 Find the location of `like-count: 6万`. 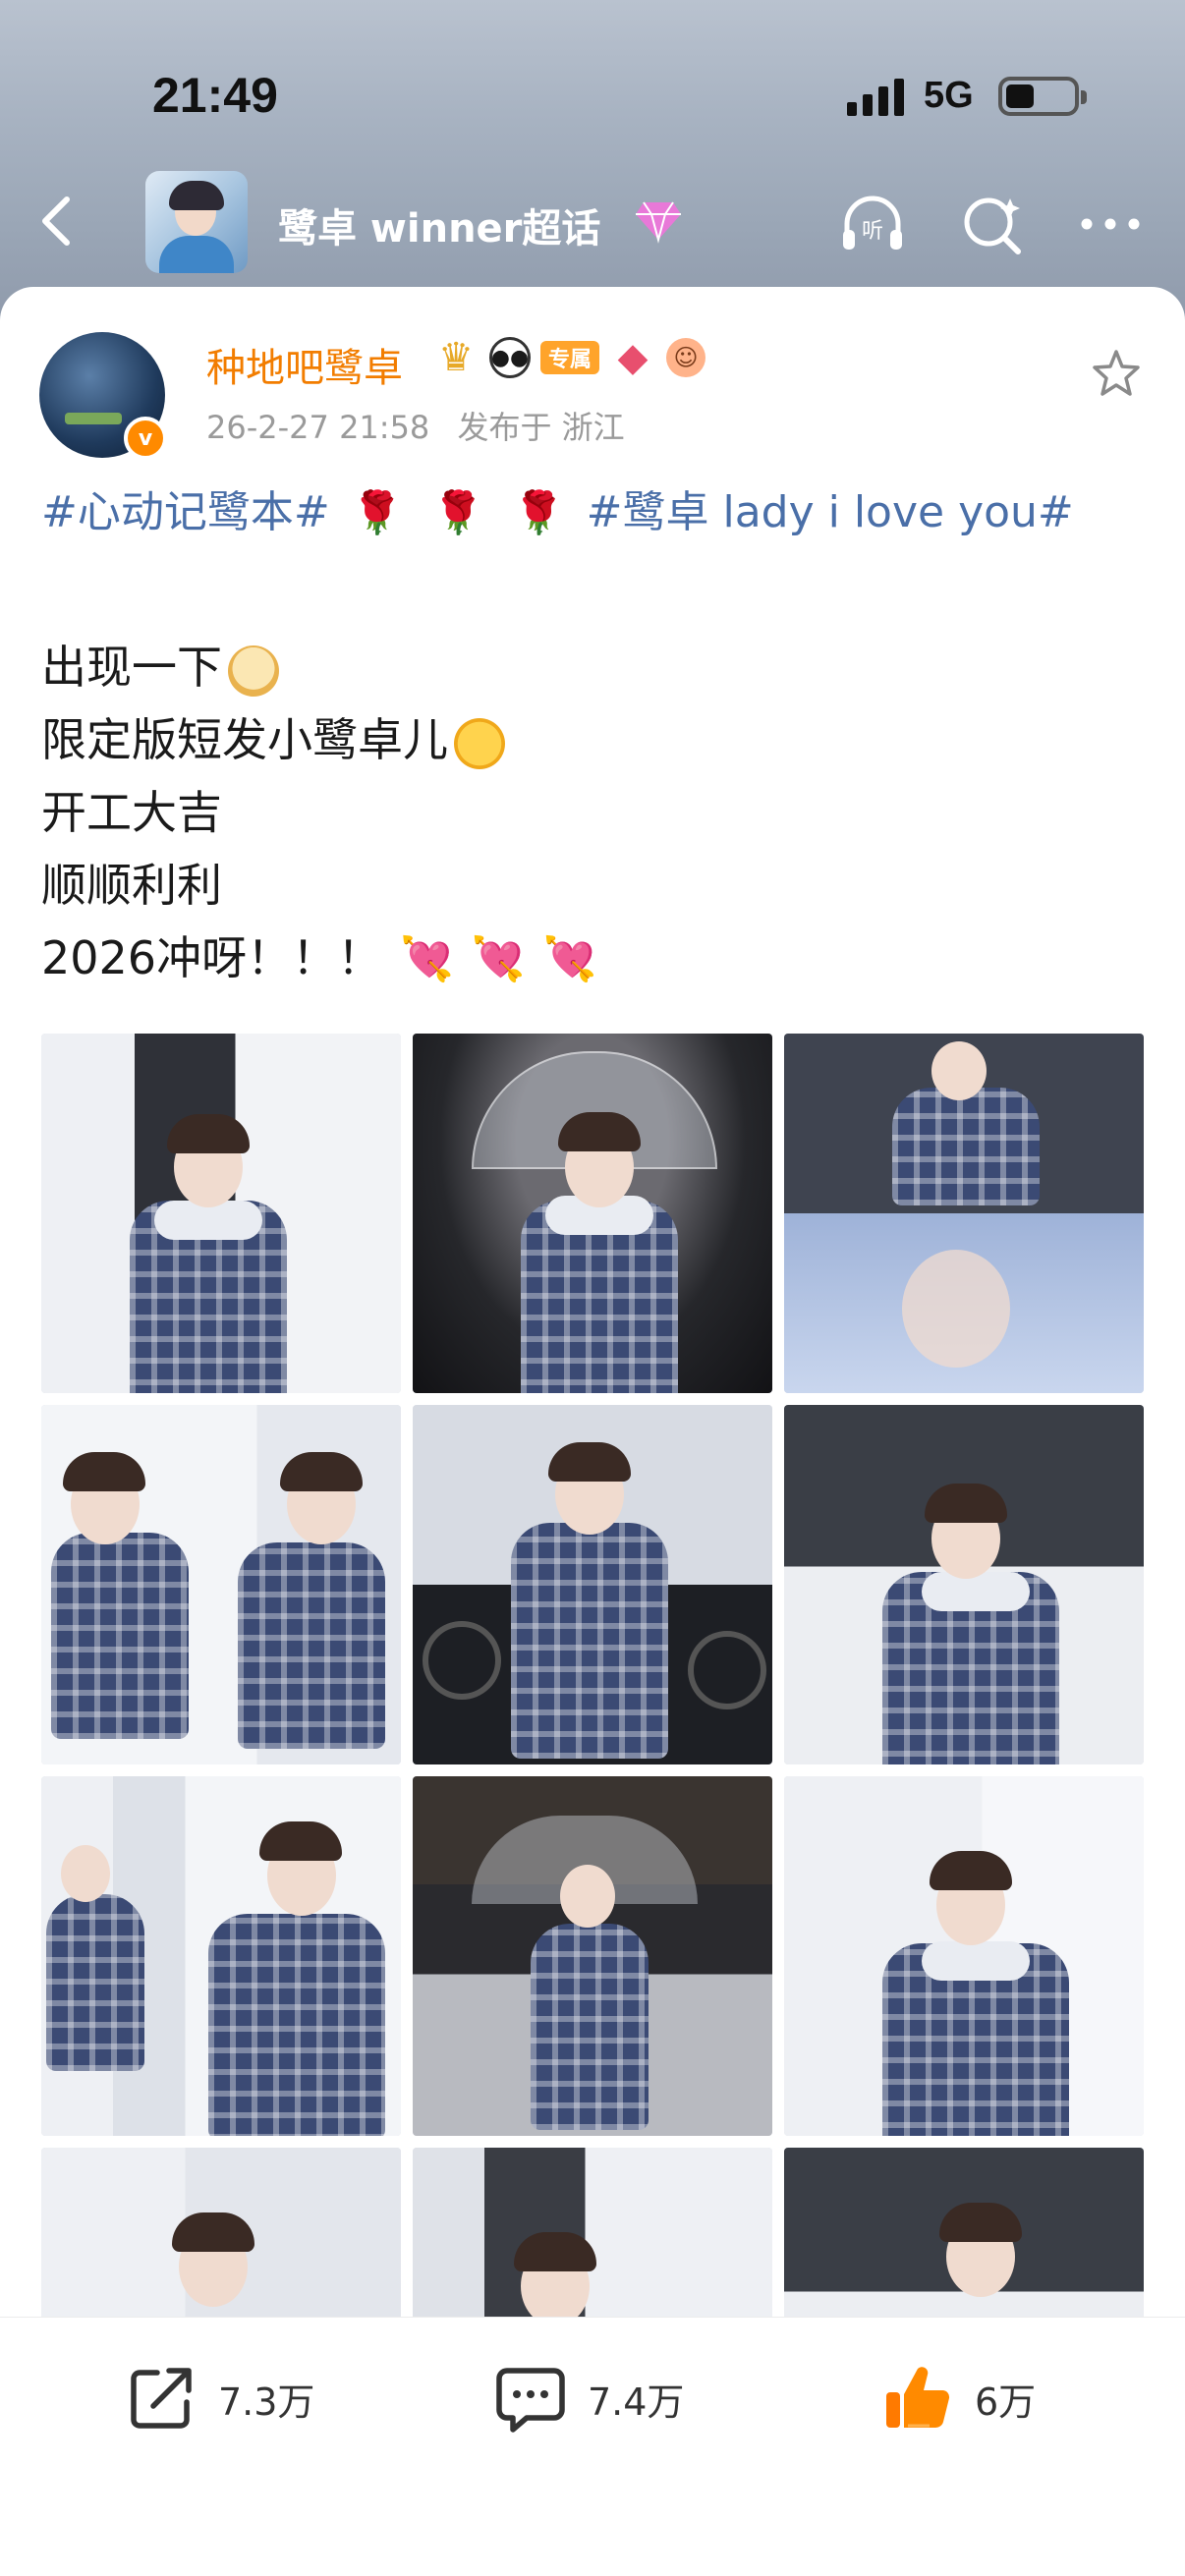

like-count: 6万 is located at coordinates (1006, 2402).